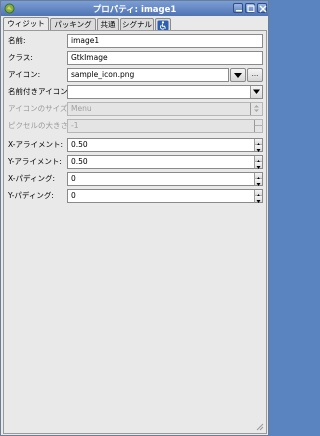  Describe the element at coordinates (165, 196) in the screenshot. I see `ypad-field: 0` at that location.